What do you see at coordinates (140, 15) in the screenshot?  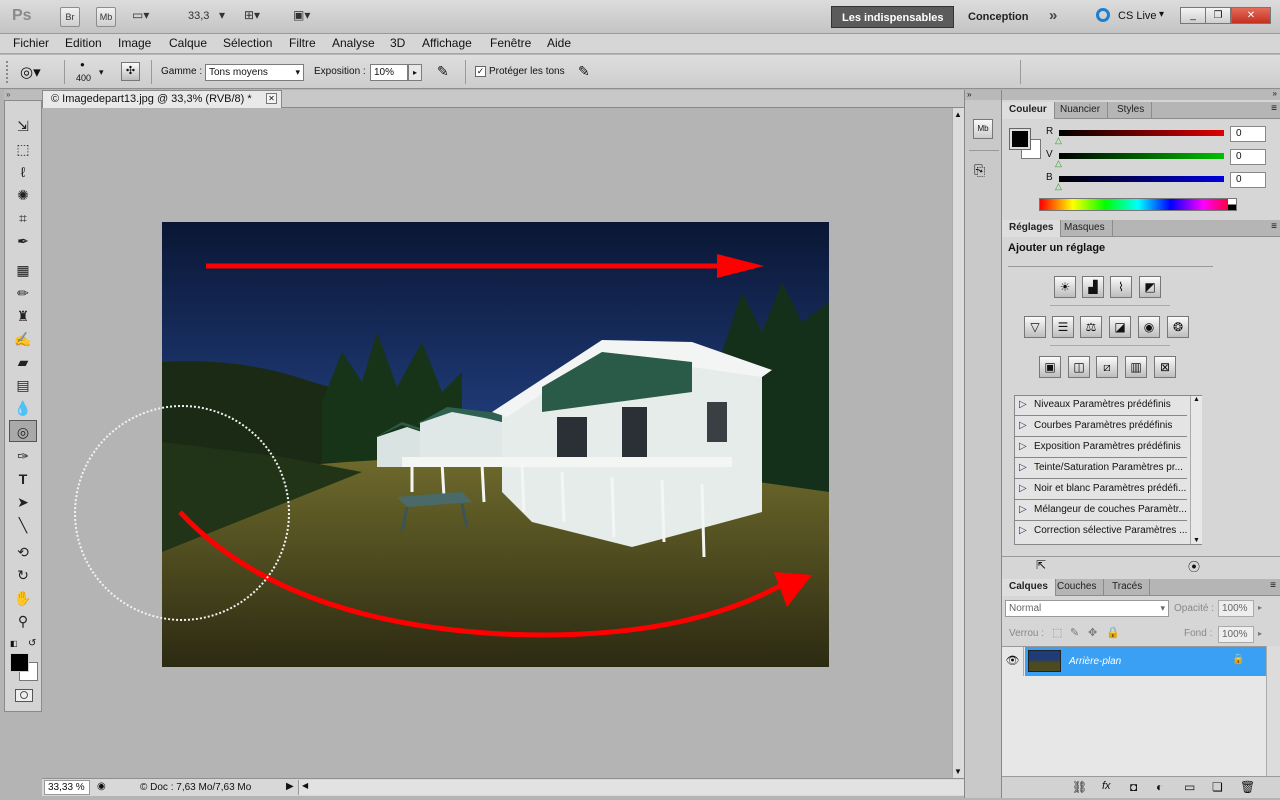 I see `view-extras-dropdown: ▭▾` at bounding box center [140, 15].